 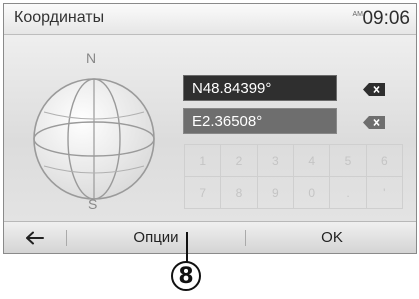 I want to click on back-button, so click(x=35, y=237).